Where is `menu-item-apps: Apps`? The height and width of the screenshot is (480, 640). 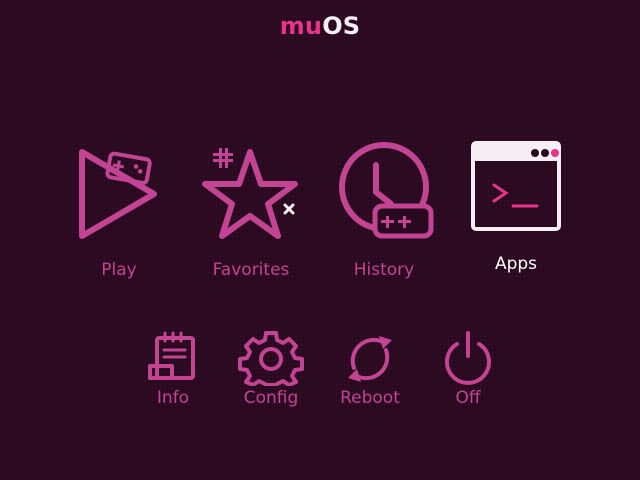 menu-item-apps: Apps is located at coordinates (516, 215).